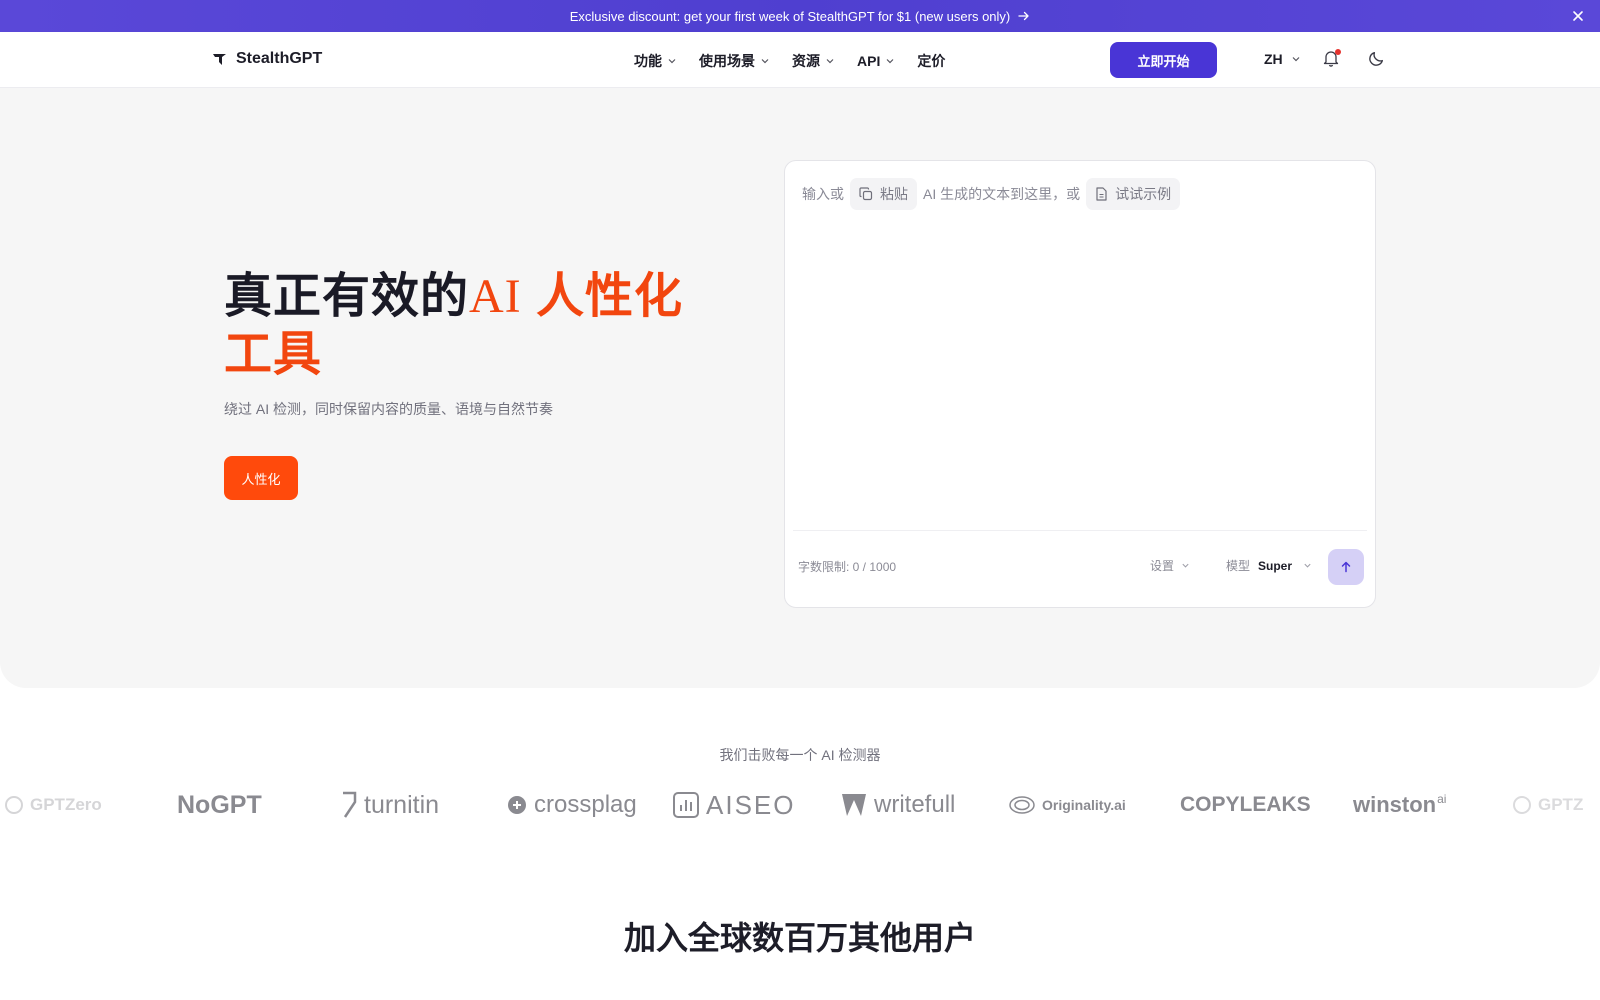 The height and width of the screenshot is (1000, 1600). I want to click on arrow-up-icon, so click(1346, 567).